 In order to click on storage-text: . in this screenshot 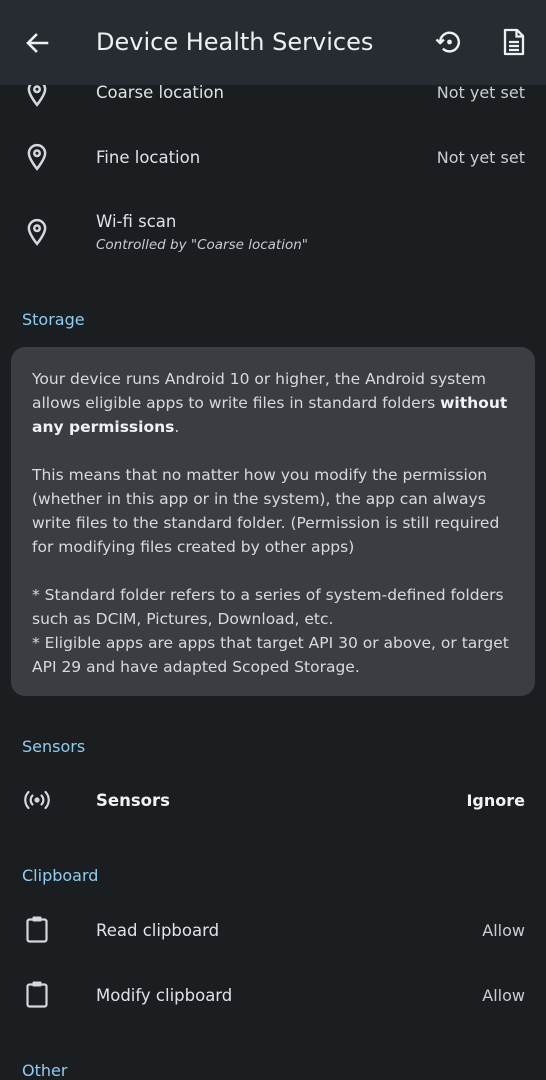, I will do `click(177, 427)`.